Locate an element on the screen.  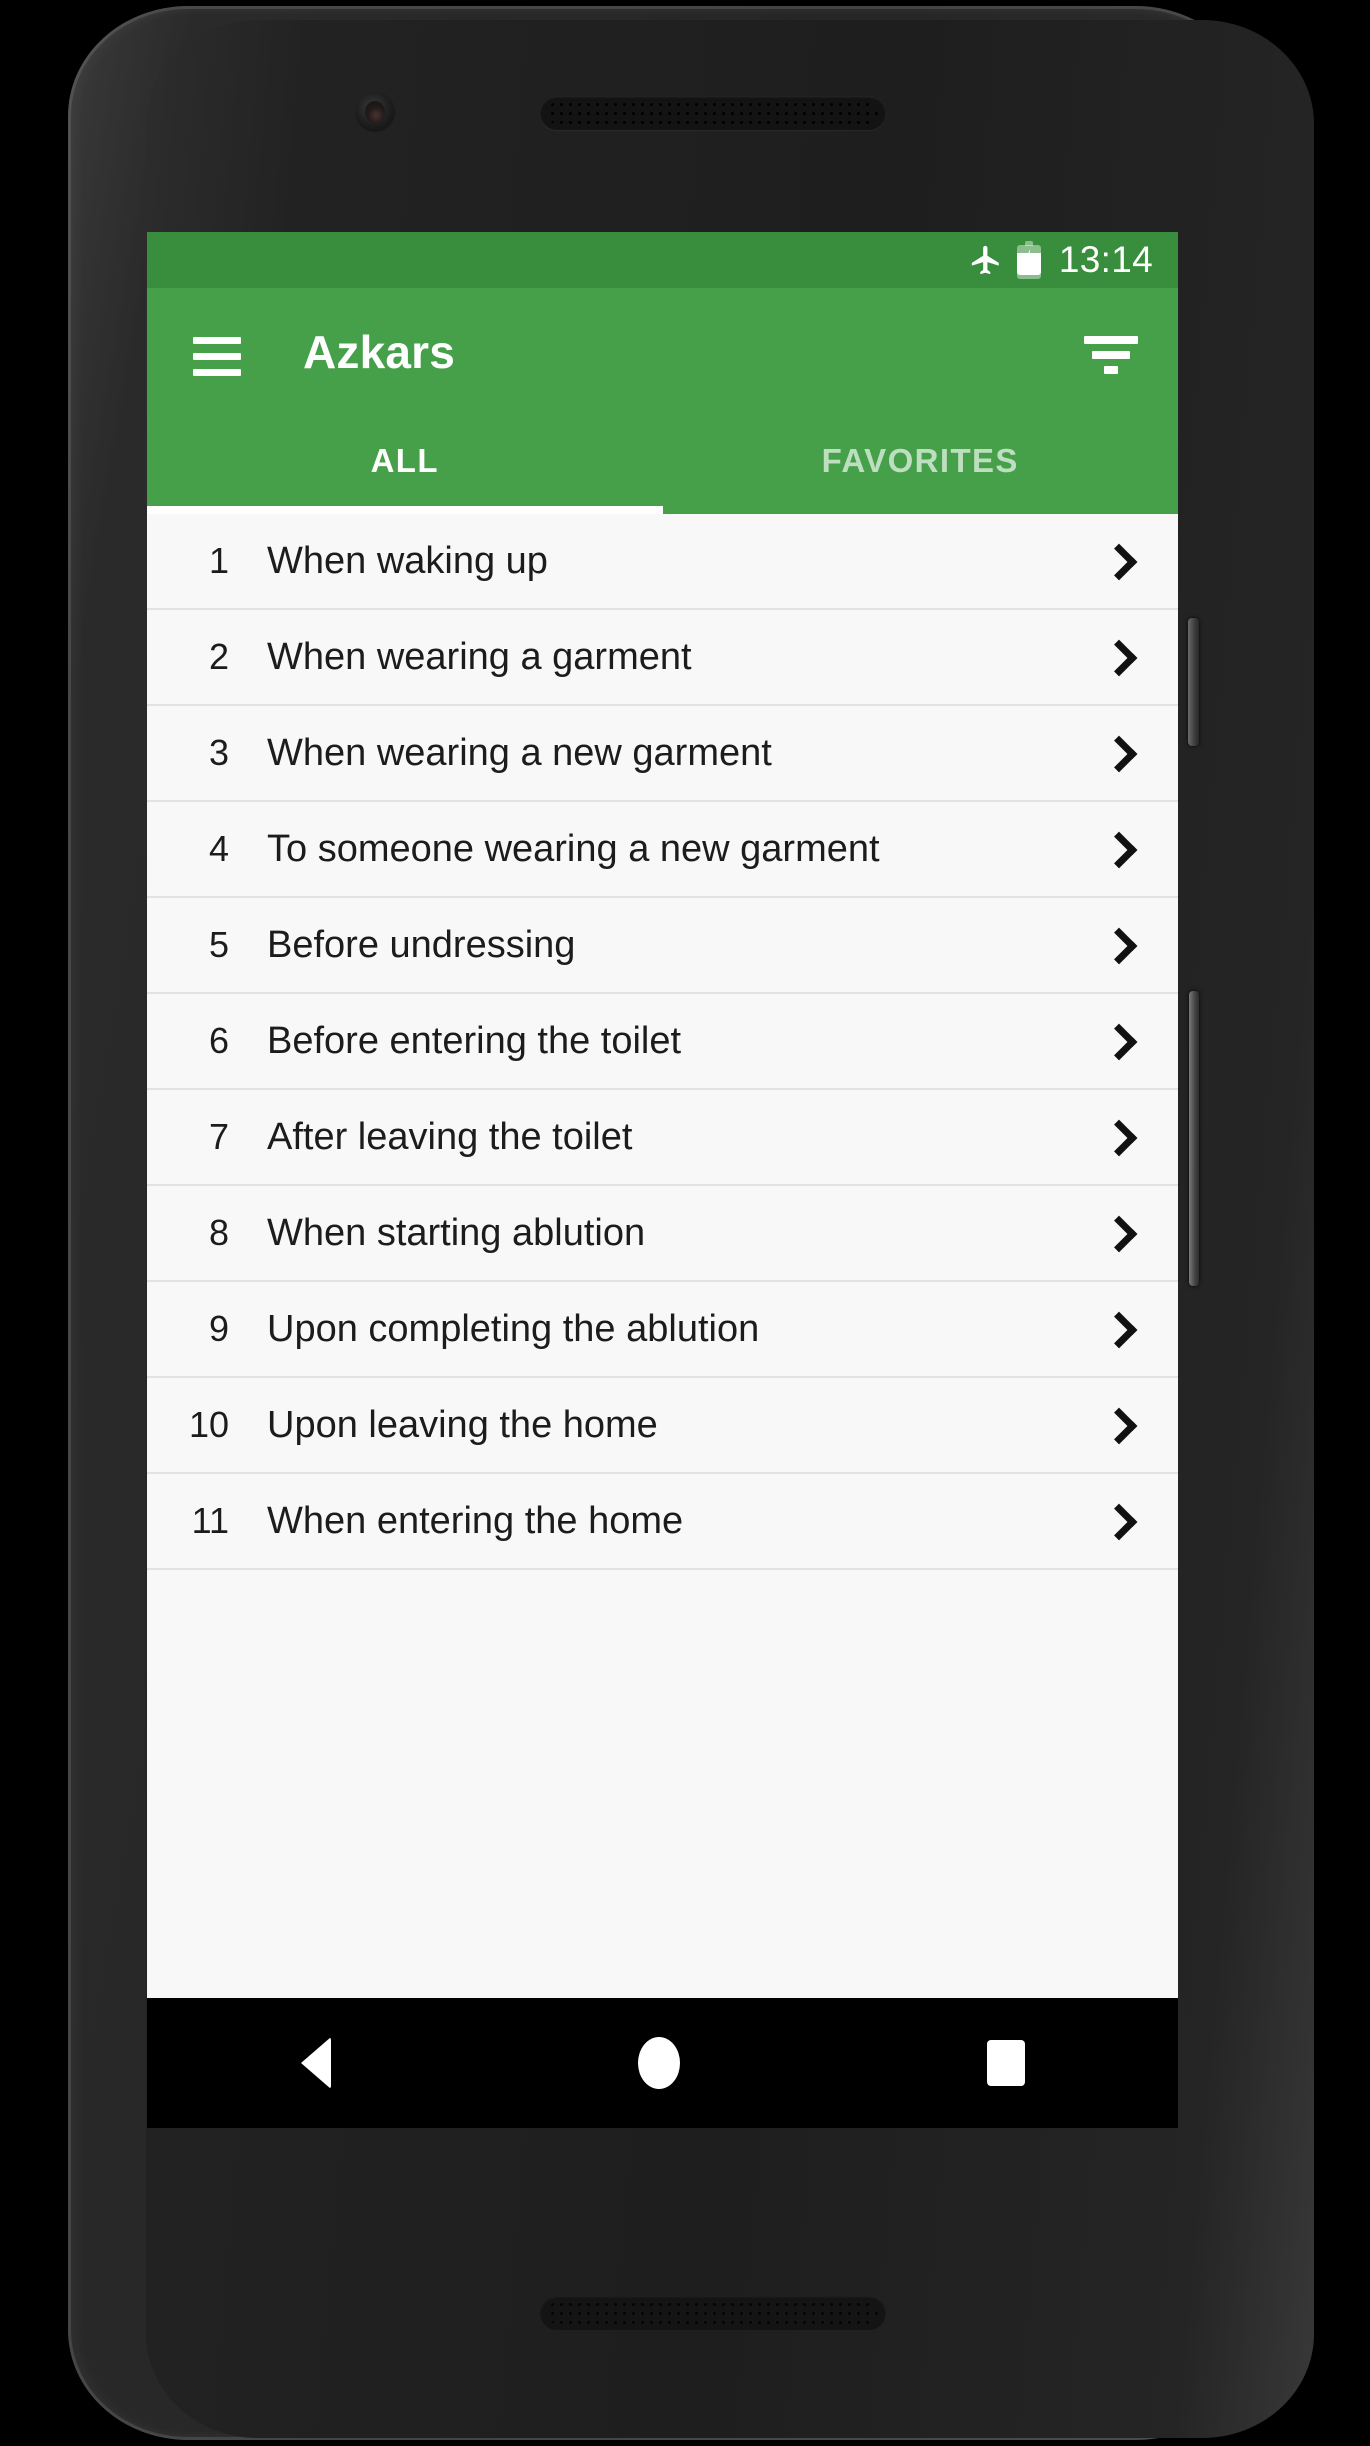
back-triangle-icon is located at coordinates (315, 2063).